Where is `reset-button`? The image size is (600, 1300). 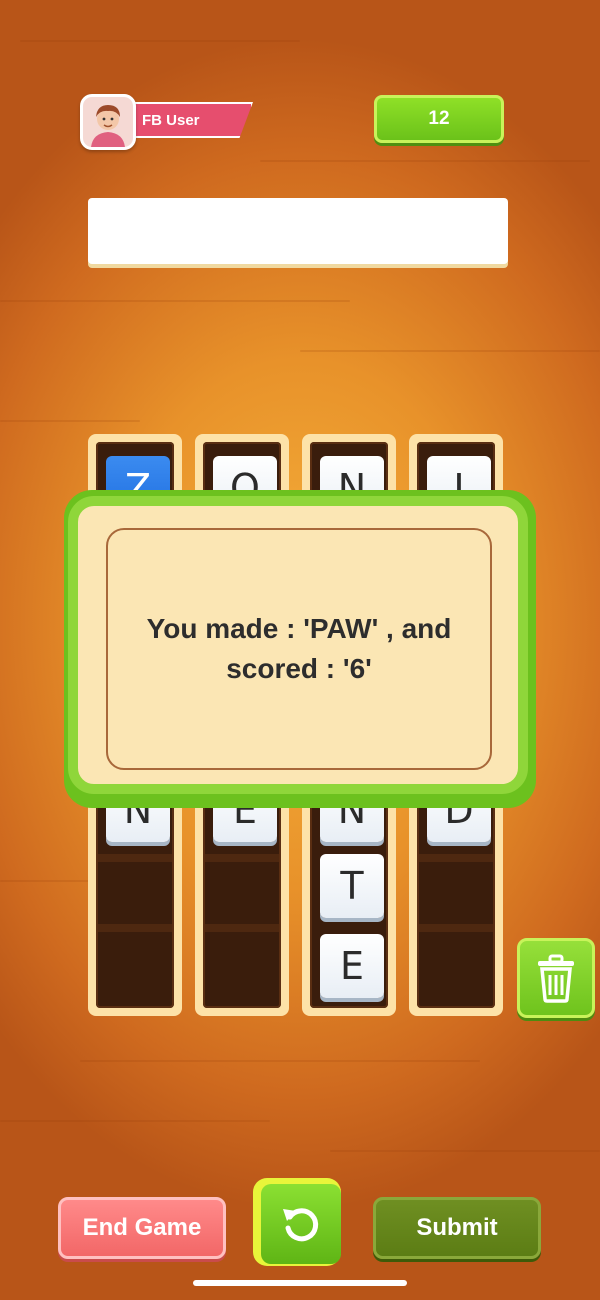
reset-button is located at coordinates (300, 1225).